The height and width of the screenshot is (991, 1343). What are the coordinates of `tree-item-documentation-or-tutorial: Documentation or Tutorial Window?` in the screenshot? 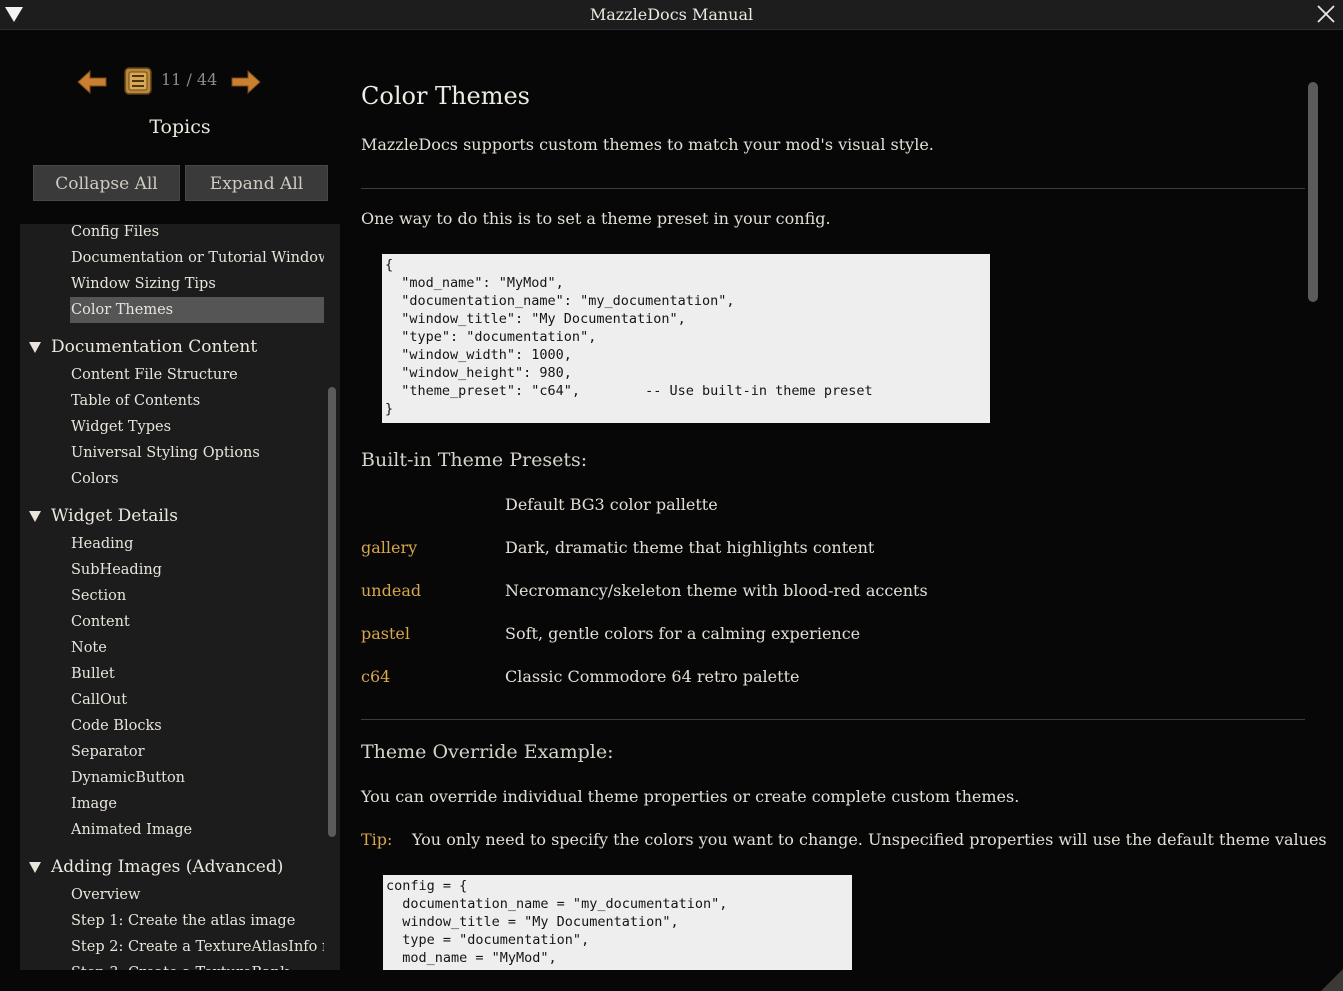 It's located at (172, 258).